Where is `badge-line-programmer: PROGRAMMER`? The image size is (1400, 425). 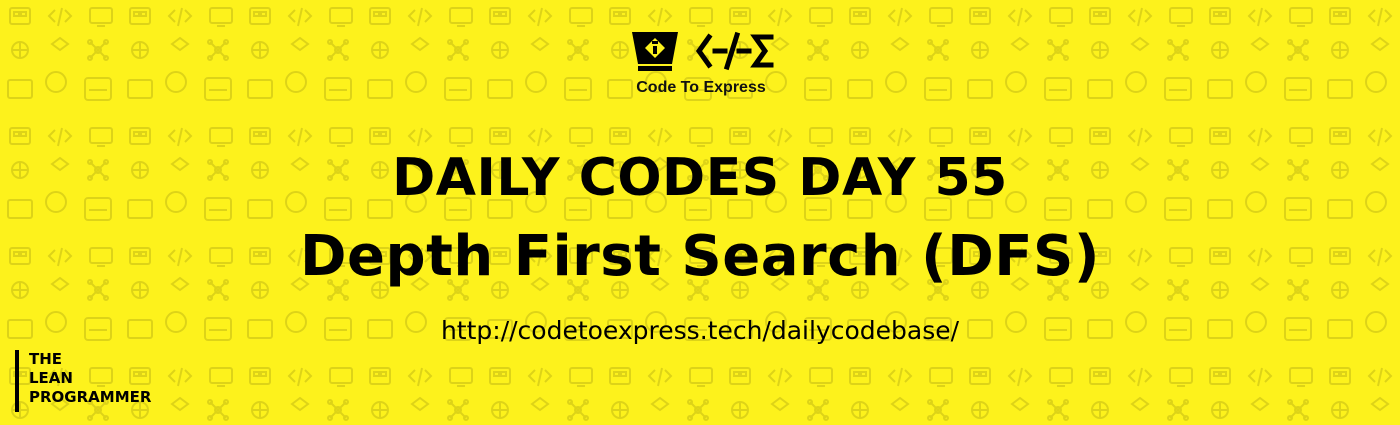 badge-line-programmer: PROGRAMMER is located at coordinates (90, 397).